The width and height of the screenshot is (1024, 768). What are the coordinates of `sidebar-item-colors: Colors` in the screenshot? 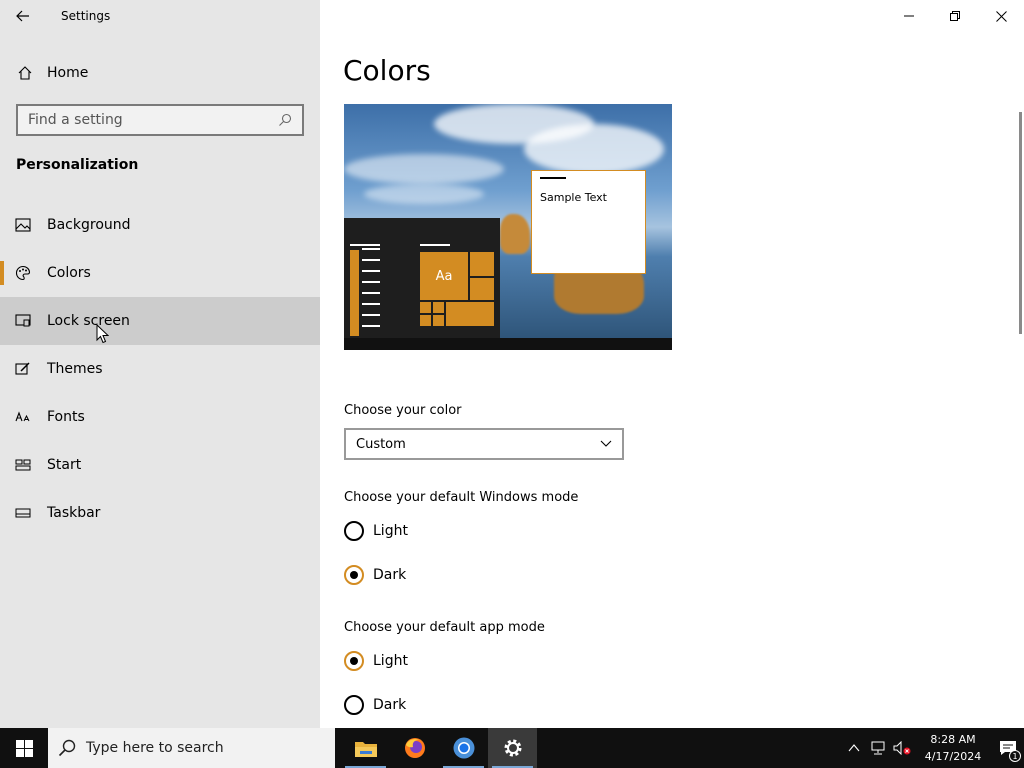 It's located at (160, 273).